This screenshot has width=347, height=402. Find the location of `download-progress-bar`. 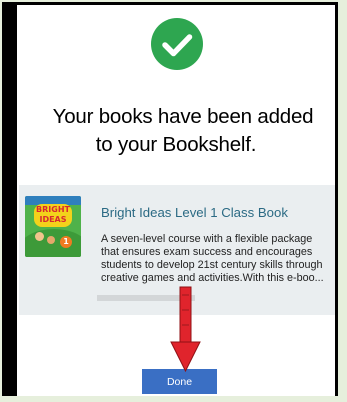

download-progress-bar is located at coordinates (146, 298).